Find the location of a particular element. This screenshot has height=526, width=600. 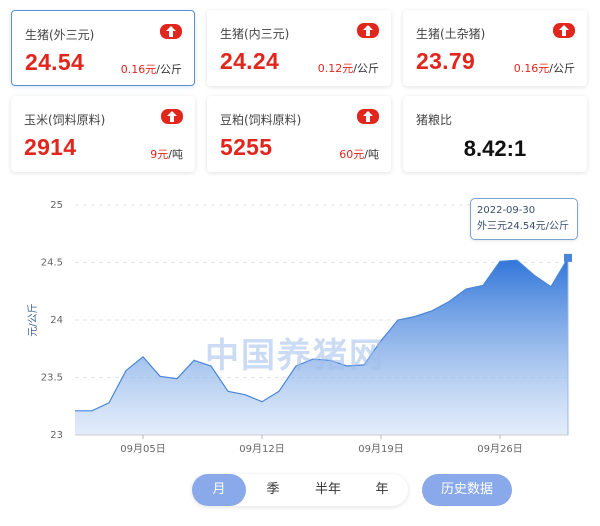

x-tick-label: 09月05日 is located at coordinates (142, 449).